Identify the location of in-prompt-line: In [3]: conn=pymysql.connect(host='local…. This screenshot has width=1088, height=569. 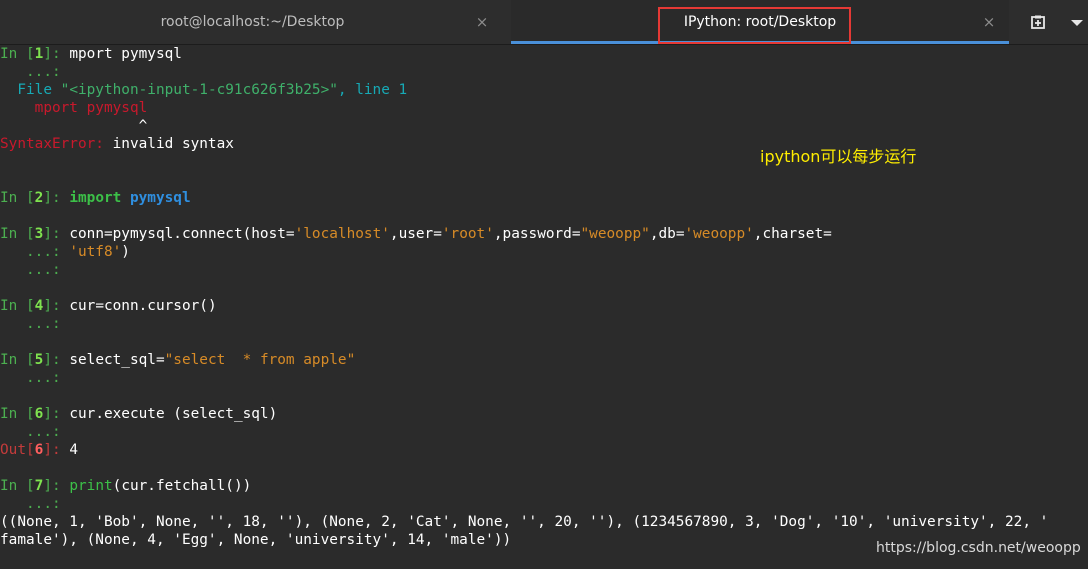
(416, 234).